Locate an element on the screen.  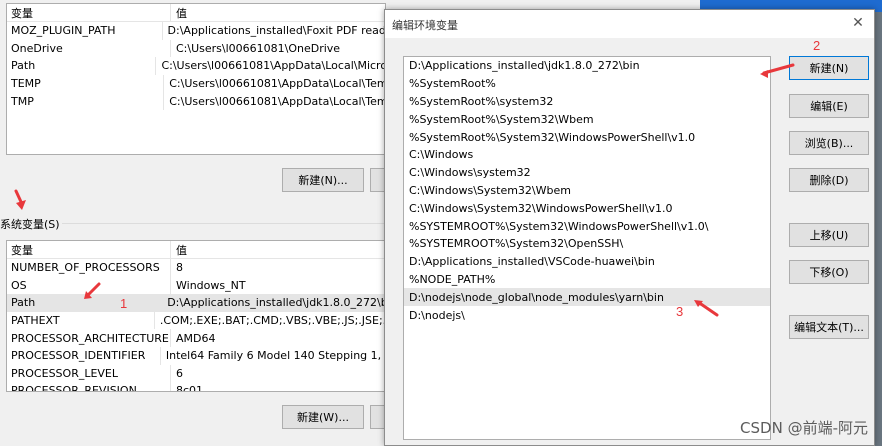
new-button: 新建(N) is located at coordinates (829, 68).